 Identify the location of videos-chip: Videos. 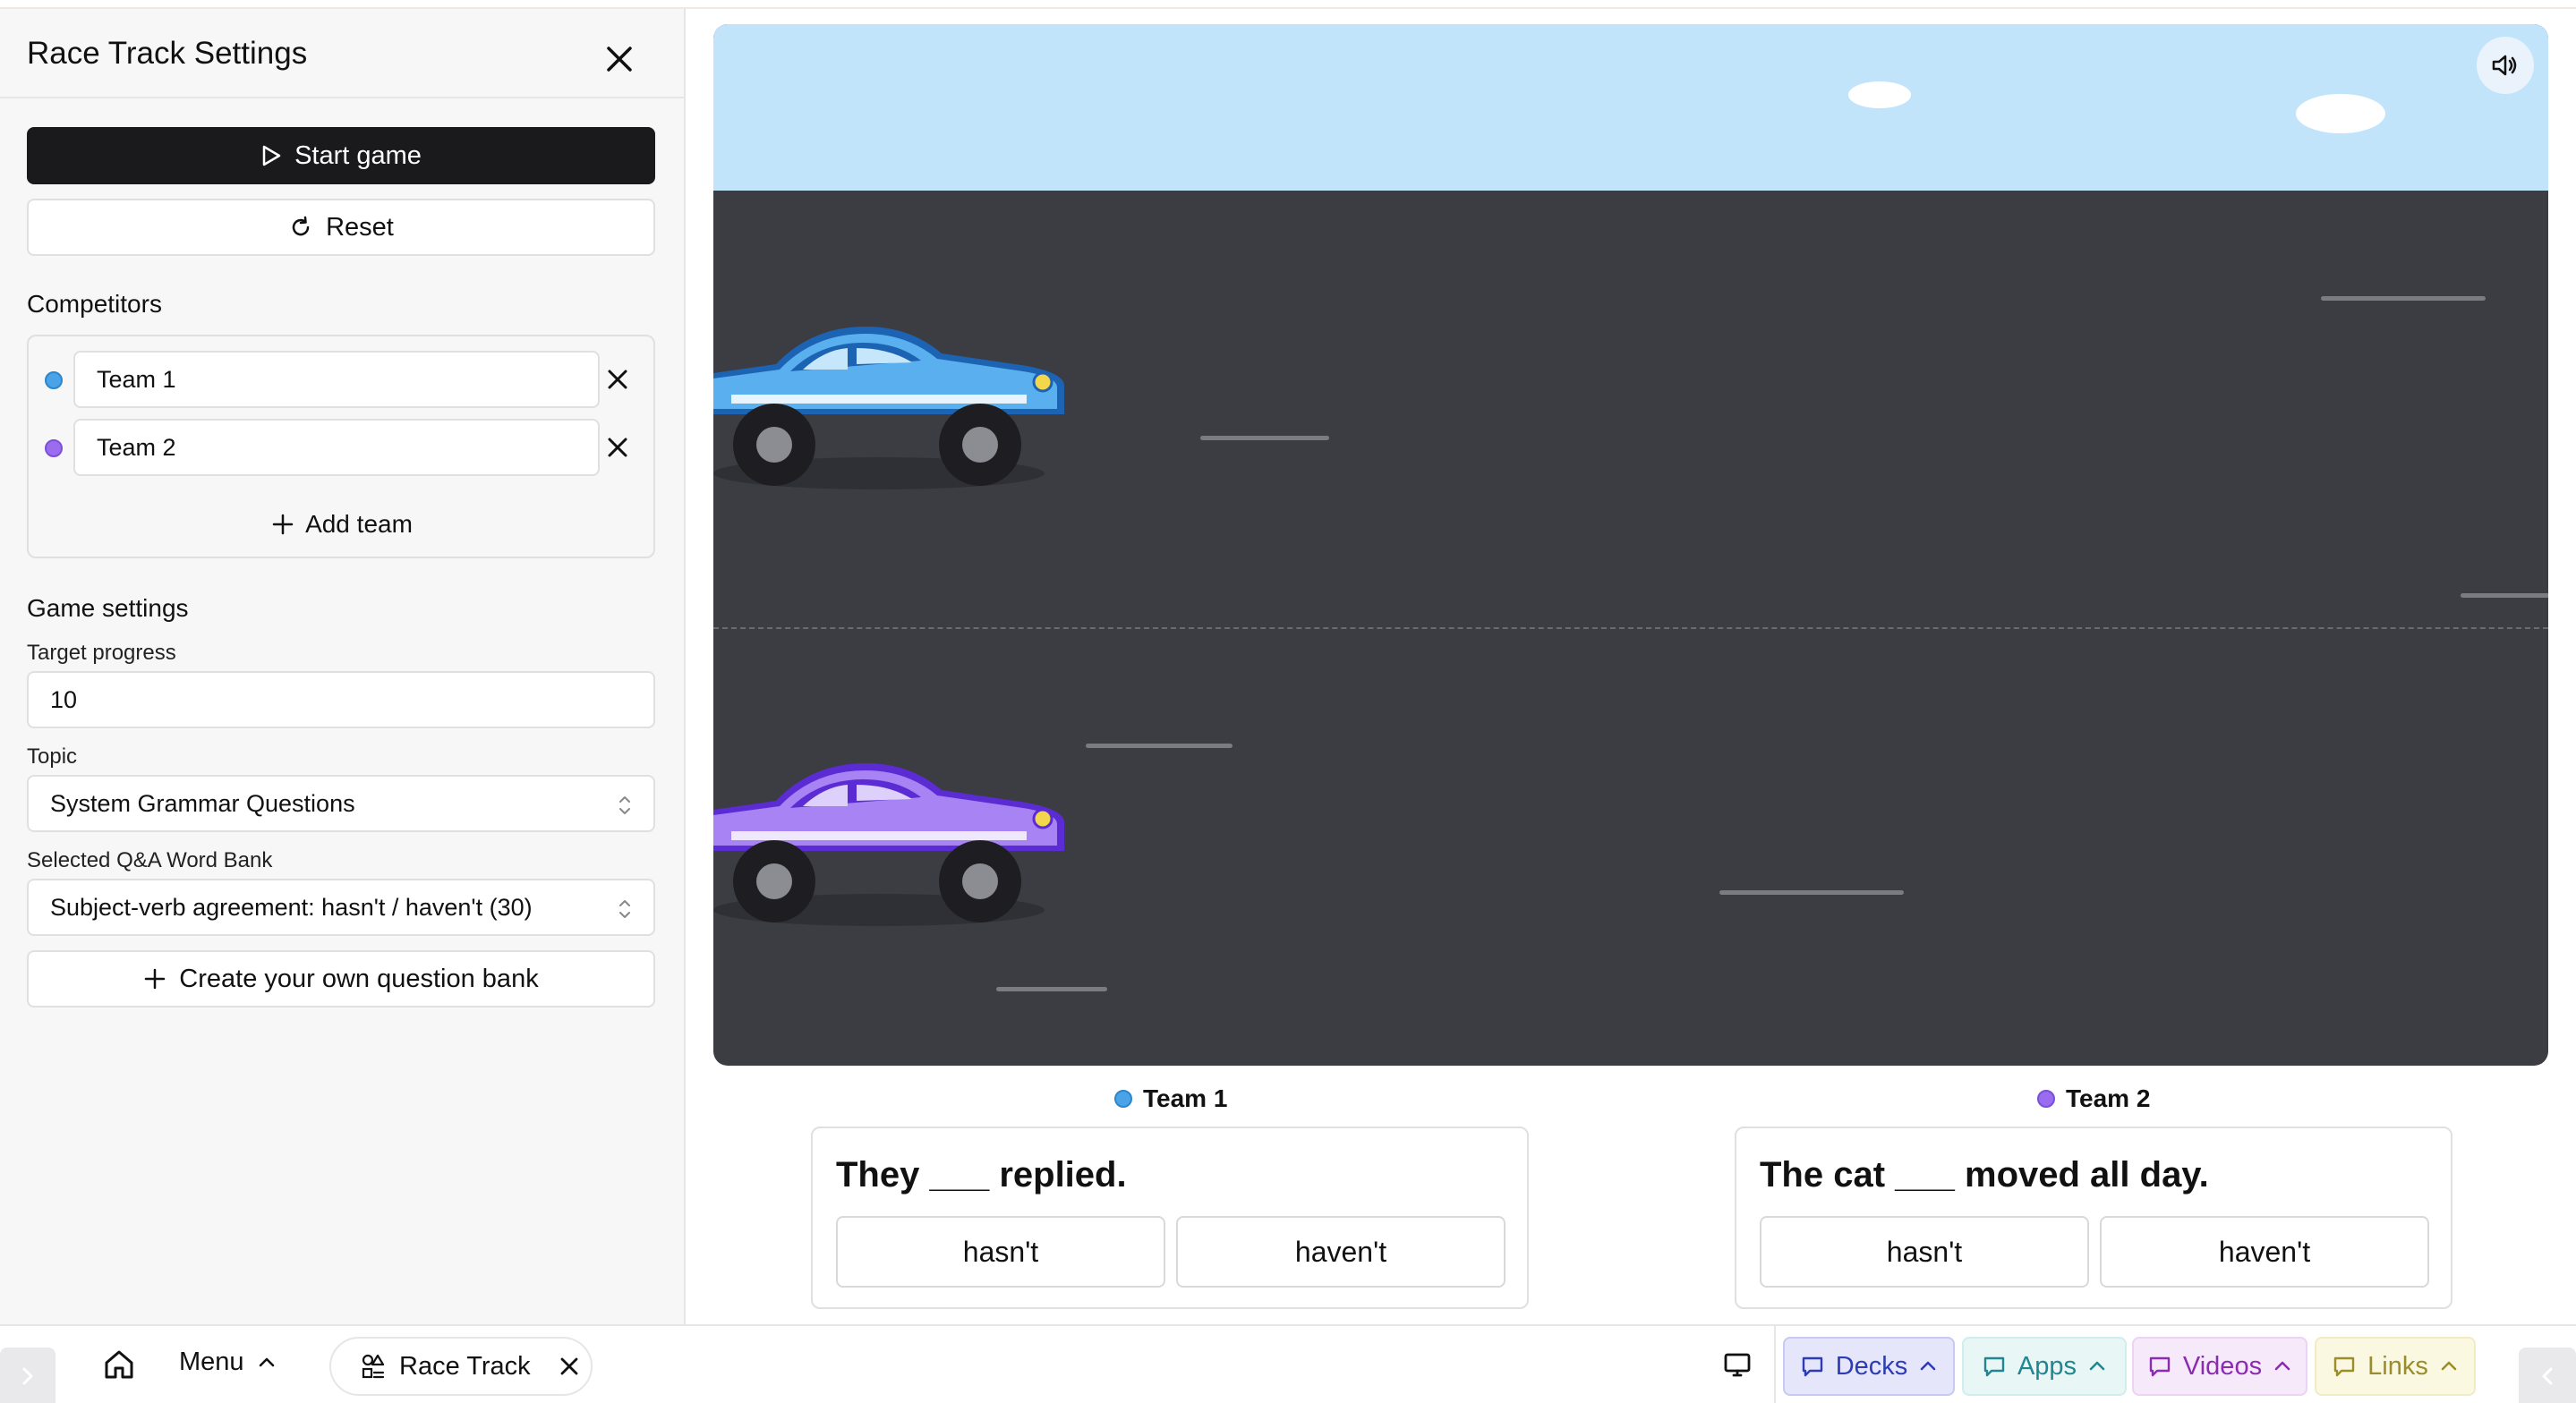
(2219, 1366).